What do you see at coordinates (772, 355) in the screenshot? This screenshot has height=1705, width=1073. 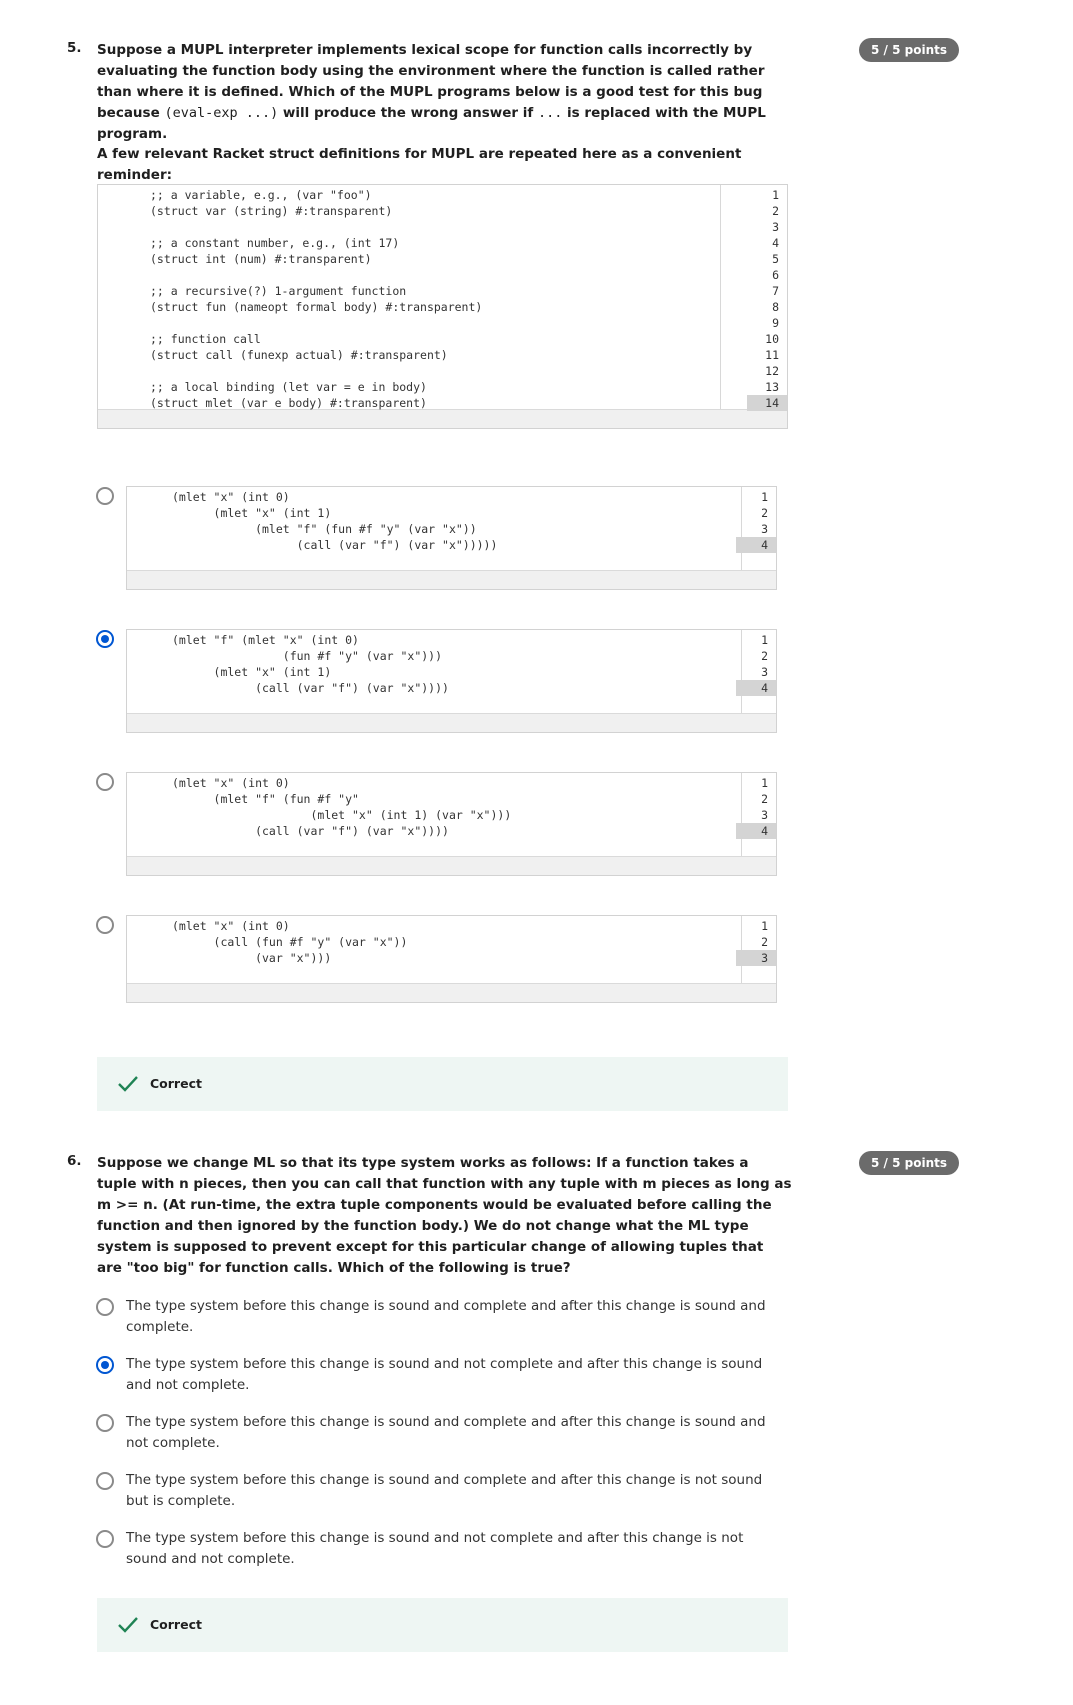 I see `line-number: 11` at bounding box center [772, 355].